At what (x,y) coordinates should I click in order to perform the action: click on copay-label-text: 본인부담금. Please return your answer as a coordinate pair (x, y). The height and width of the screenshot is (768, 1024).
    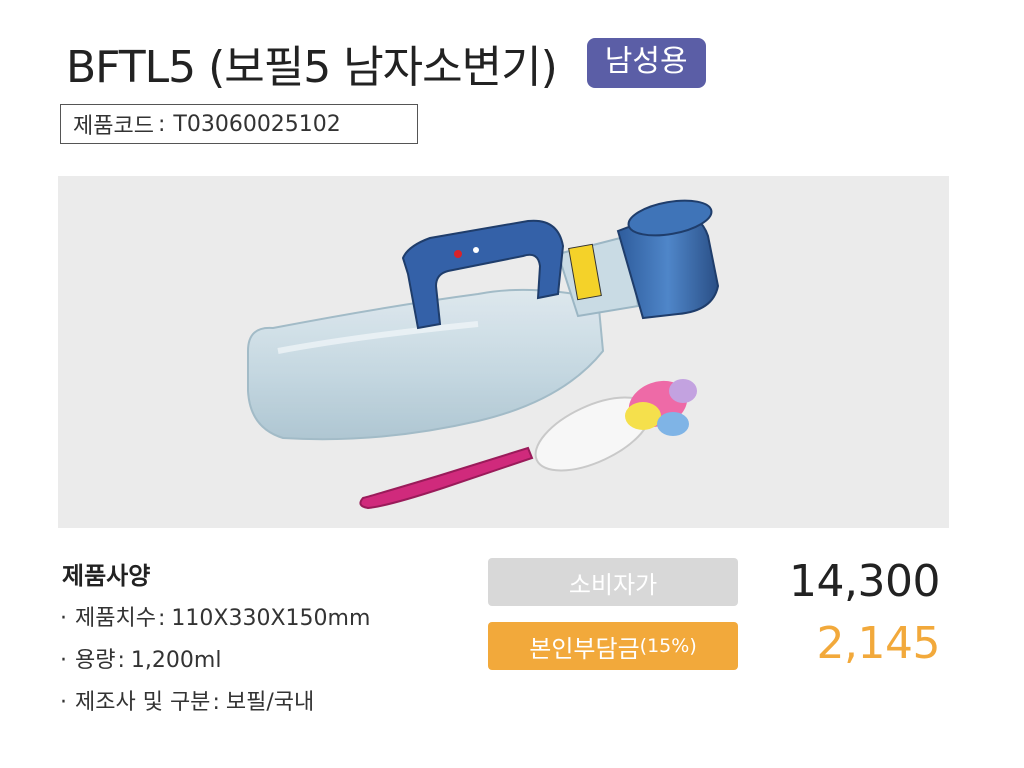
    Looking at the image, I should click on (584, 648).